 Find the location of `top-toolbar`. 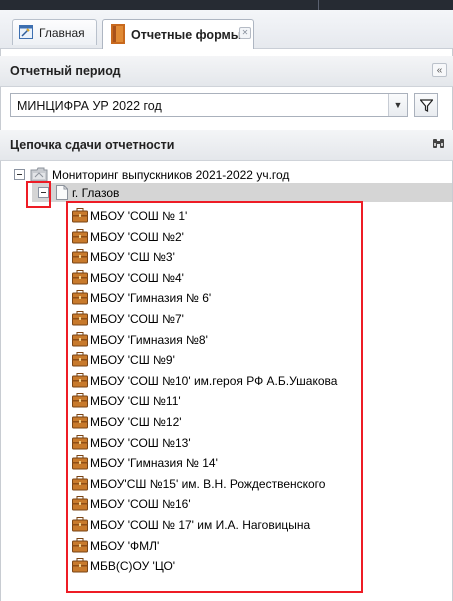

top-toolbar is located at coordinates (226, 5).